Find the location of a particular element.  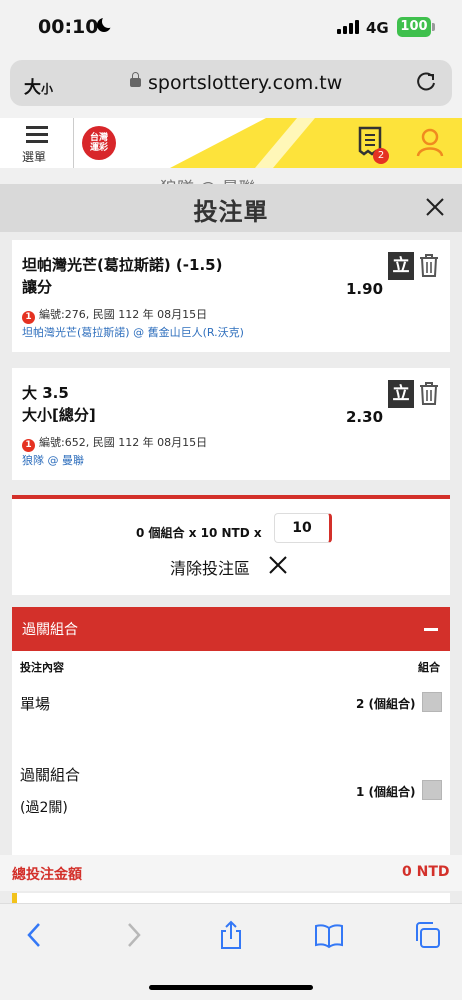

bet-odds: 2.30 is located at coordinates (365, 417).